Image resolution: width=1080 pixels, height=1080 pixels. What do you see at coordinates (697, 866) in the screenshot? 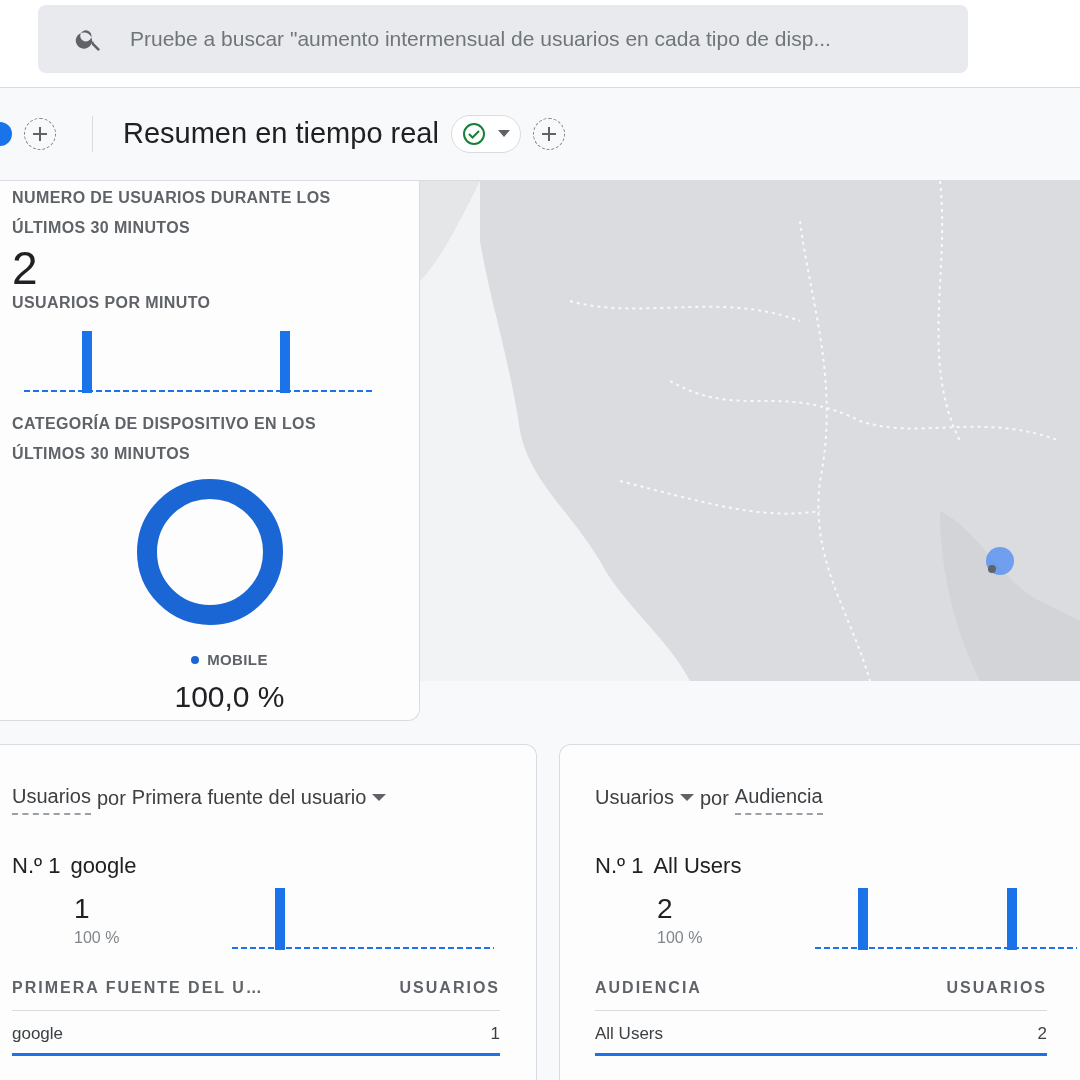
I see `top-item-name: All Users` at bounding box center [697, 866].